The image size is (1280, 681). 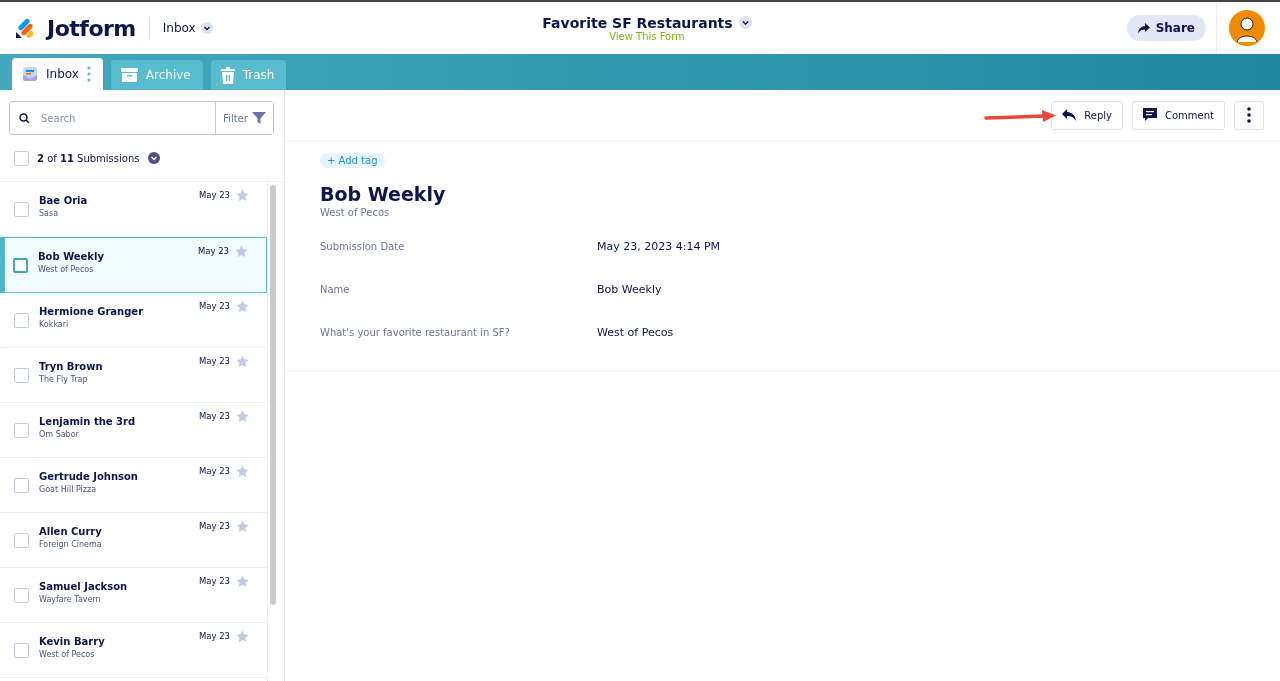 I want to click on scrollbar-thumb, so click(x=273, y=395).